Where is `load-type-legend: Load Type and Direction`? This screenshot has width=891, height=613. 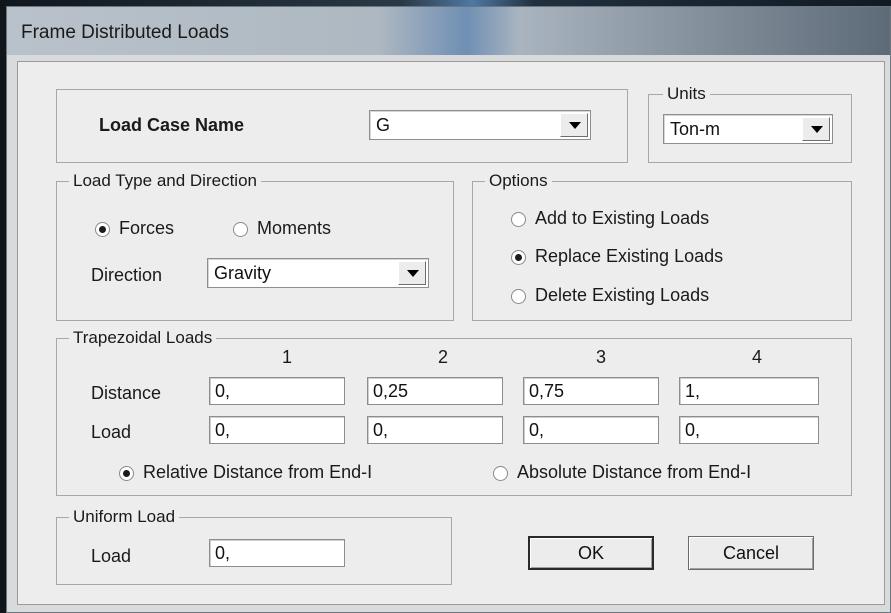
load-type-legend: Load Type and Direction is located at coordinates (165, 181).